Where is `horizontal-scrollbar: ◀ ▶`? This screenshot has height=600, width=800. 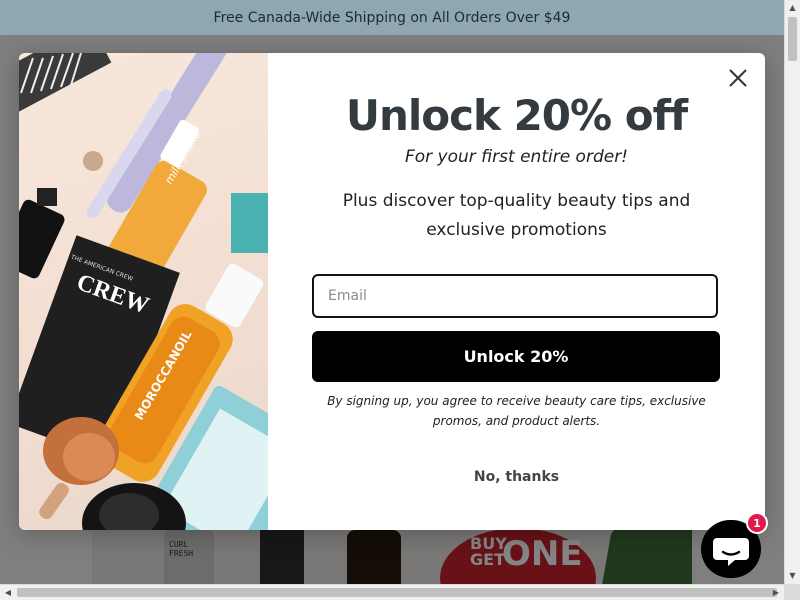
horizontal-scrollbar: ◀ ▶ is located at coordinates (392, 592).